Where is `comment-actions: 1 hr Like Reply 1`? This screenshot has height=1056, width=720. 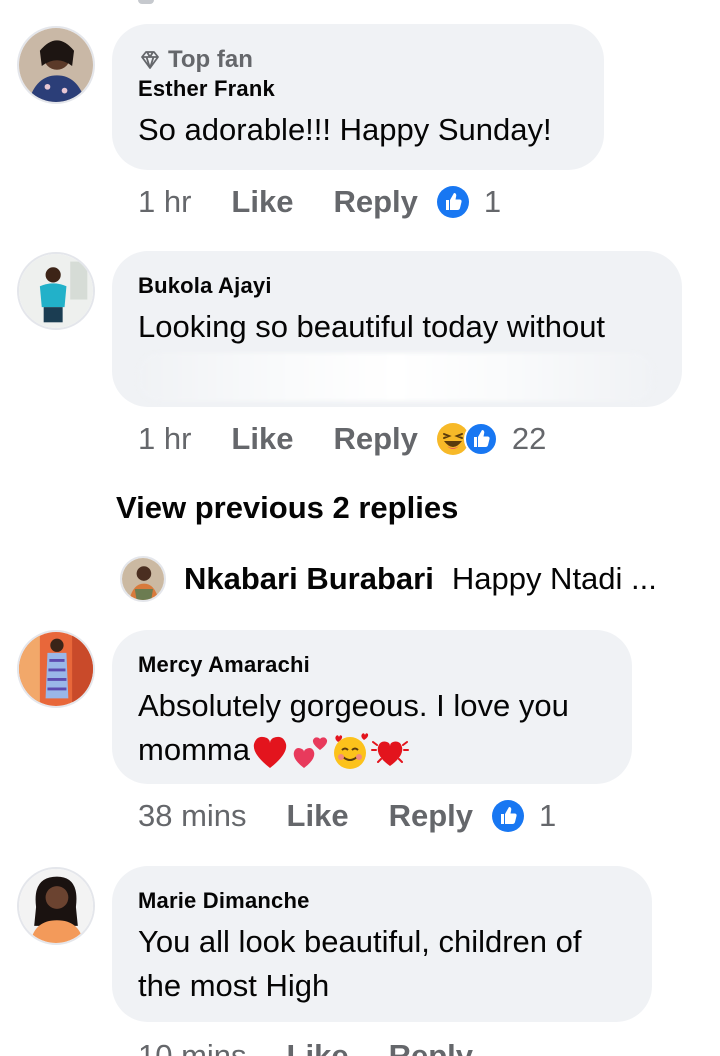
comment-actions: 1 hr Like Reply 1 is located at coordinates (319, 202).